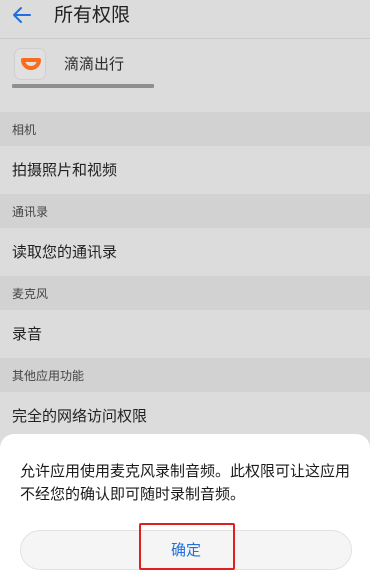 This screenshot has height=580, width=370. What do you see at coordinates (185, 482) in the screenshot?
I see `dialog-message: 允许应用使用麦克风录制音频。此权限可让这应用不经您的确认即可随时录制音频。` at bounding box center [185, 482].